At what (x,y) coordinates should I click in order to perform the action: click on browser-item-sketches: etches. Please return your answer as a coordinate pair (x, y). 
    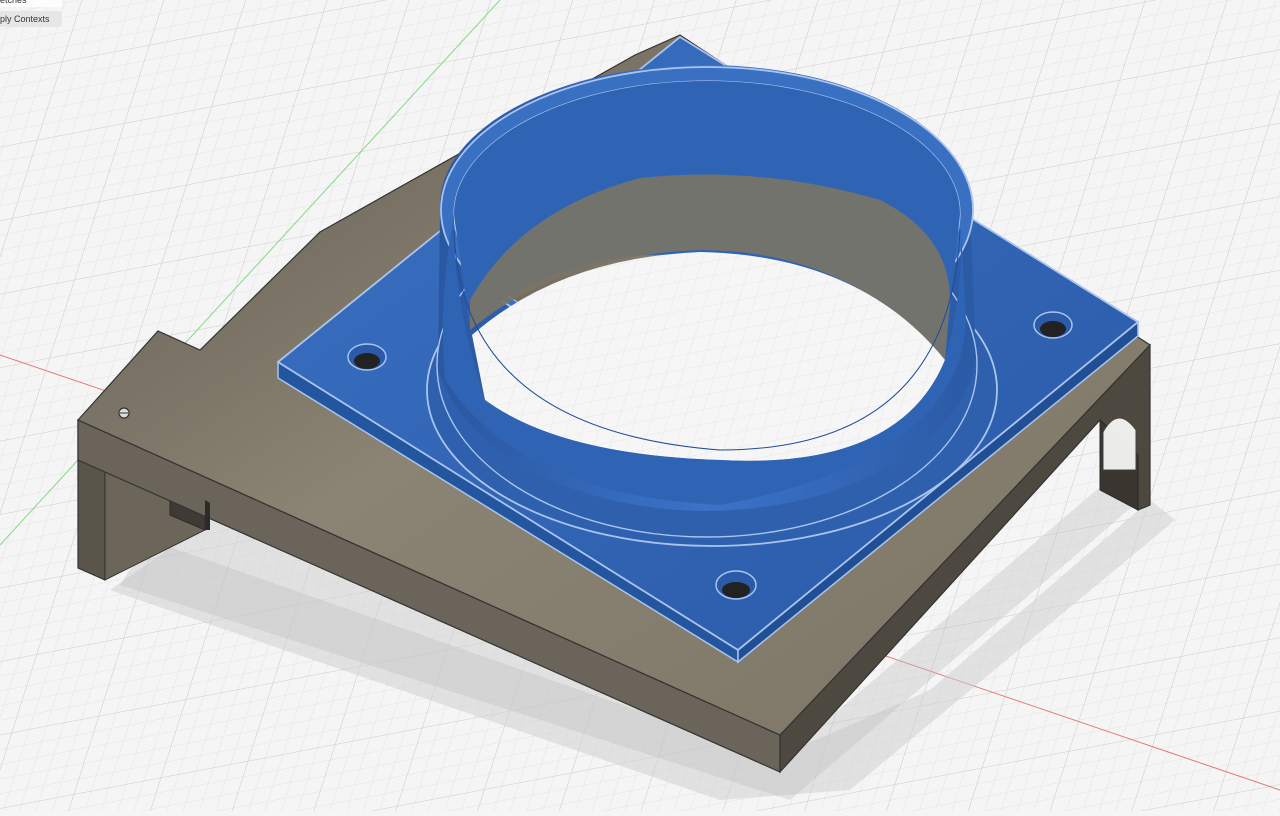
    Looking at the image, I should click on (31, 3).